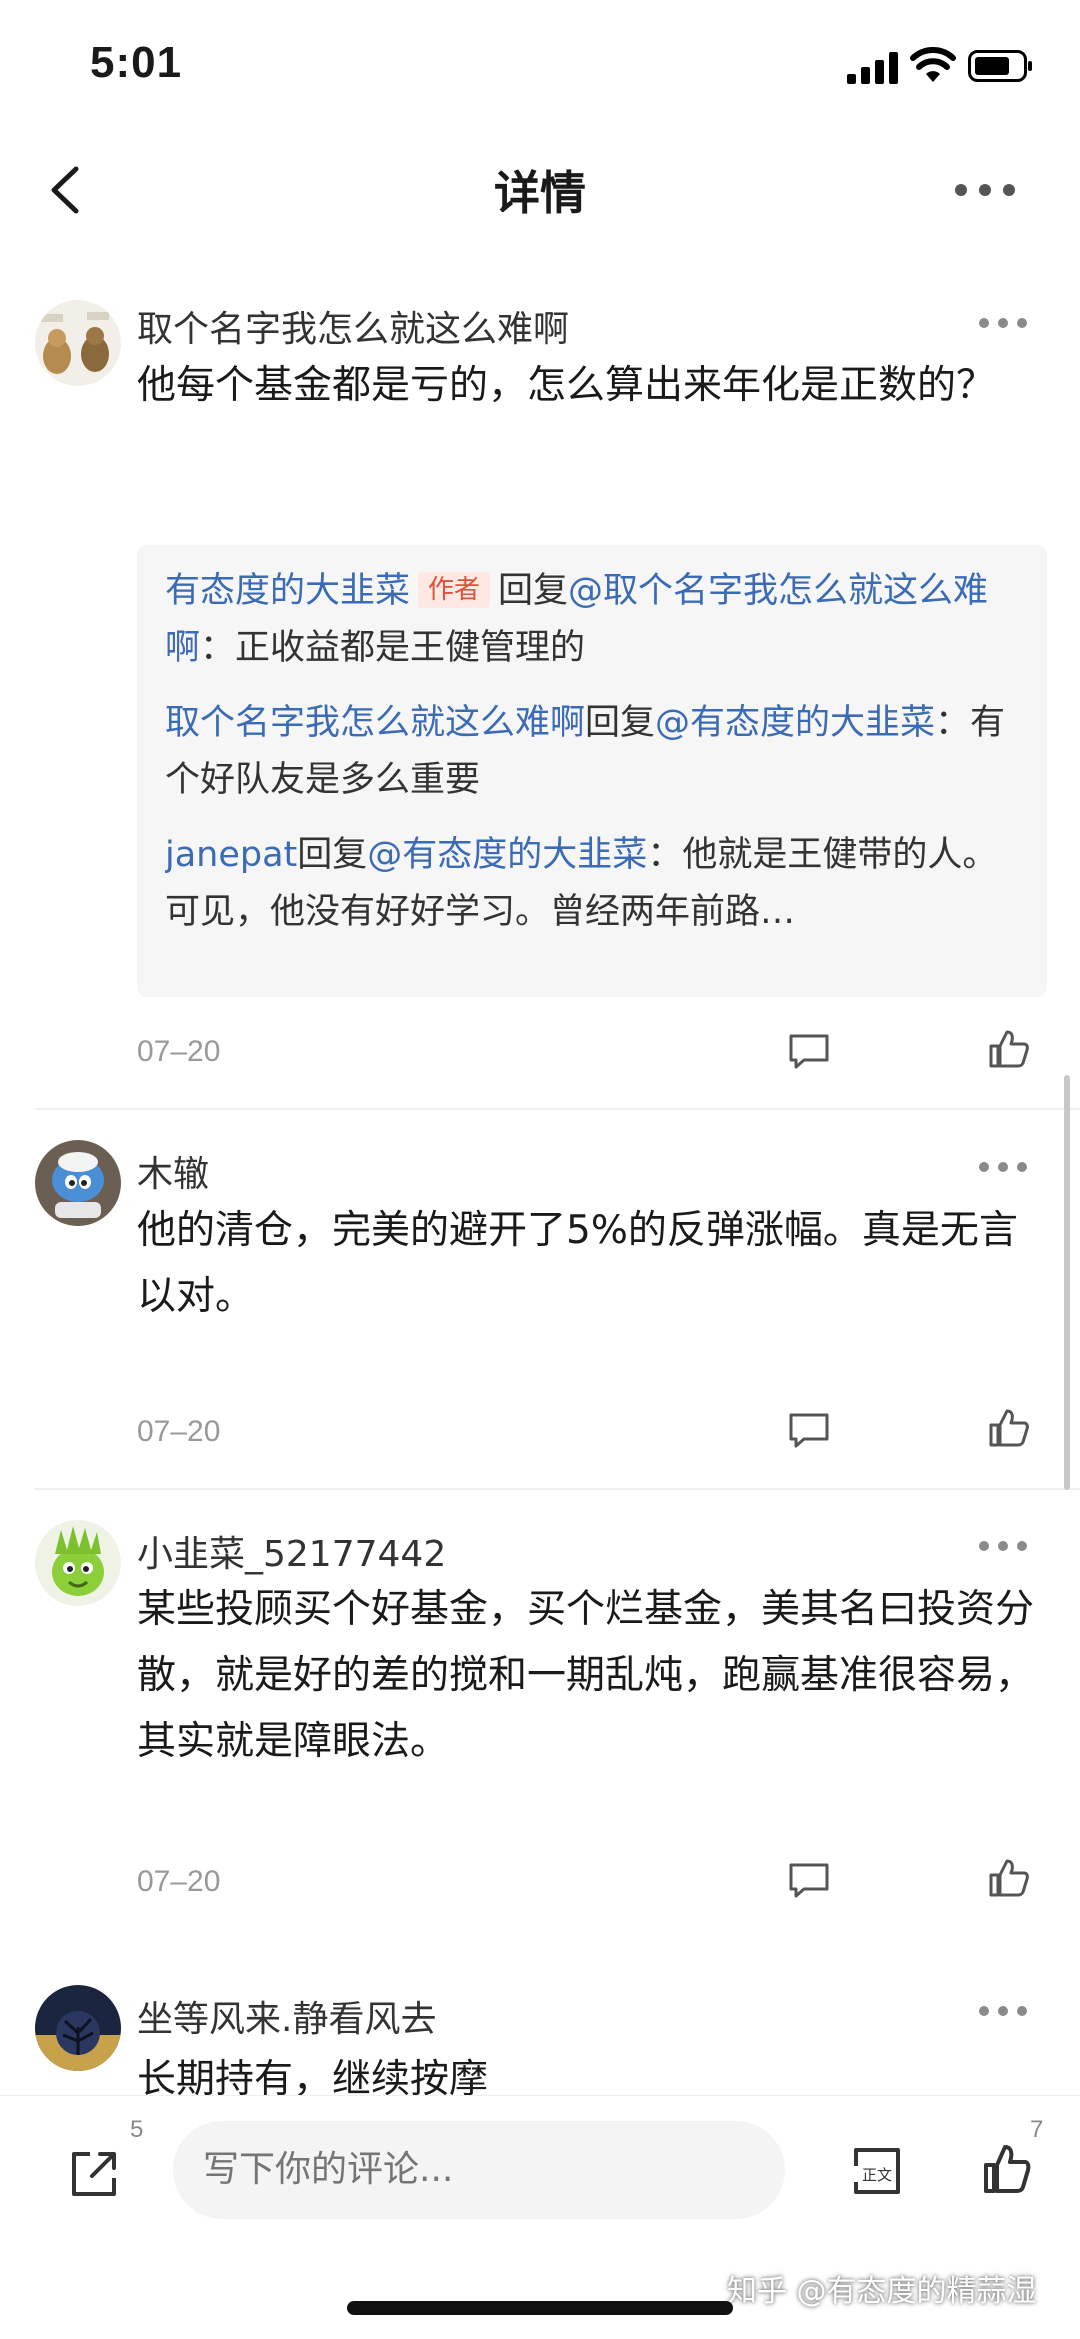  I want to click on scrollbar, so click(1067, 1282).